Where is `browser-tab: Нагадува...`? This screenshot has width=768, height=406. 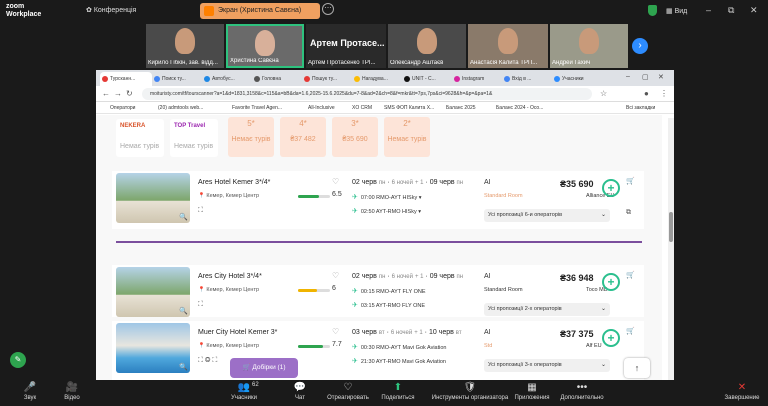
browser-tab: Нагадува... is located at coordinates (377, 79).